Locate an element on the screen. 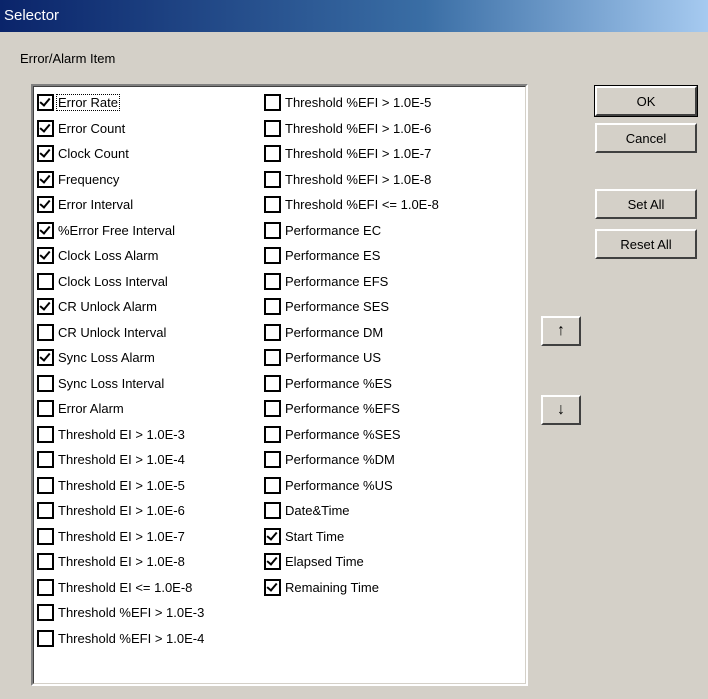  checklist-item: Sync Loss Alarm is located at coordinates (121, 358).